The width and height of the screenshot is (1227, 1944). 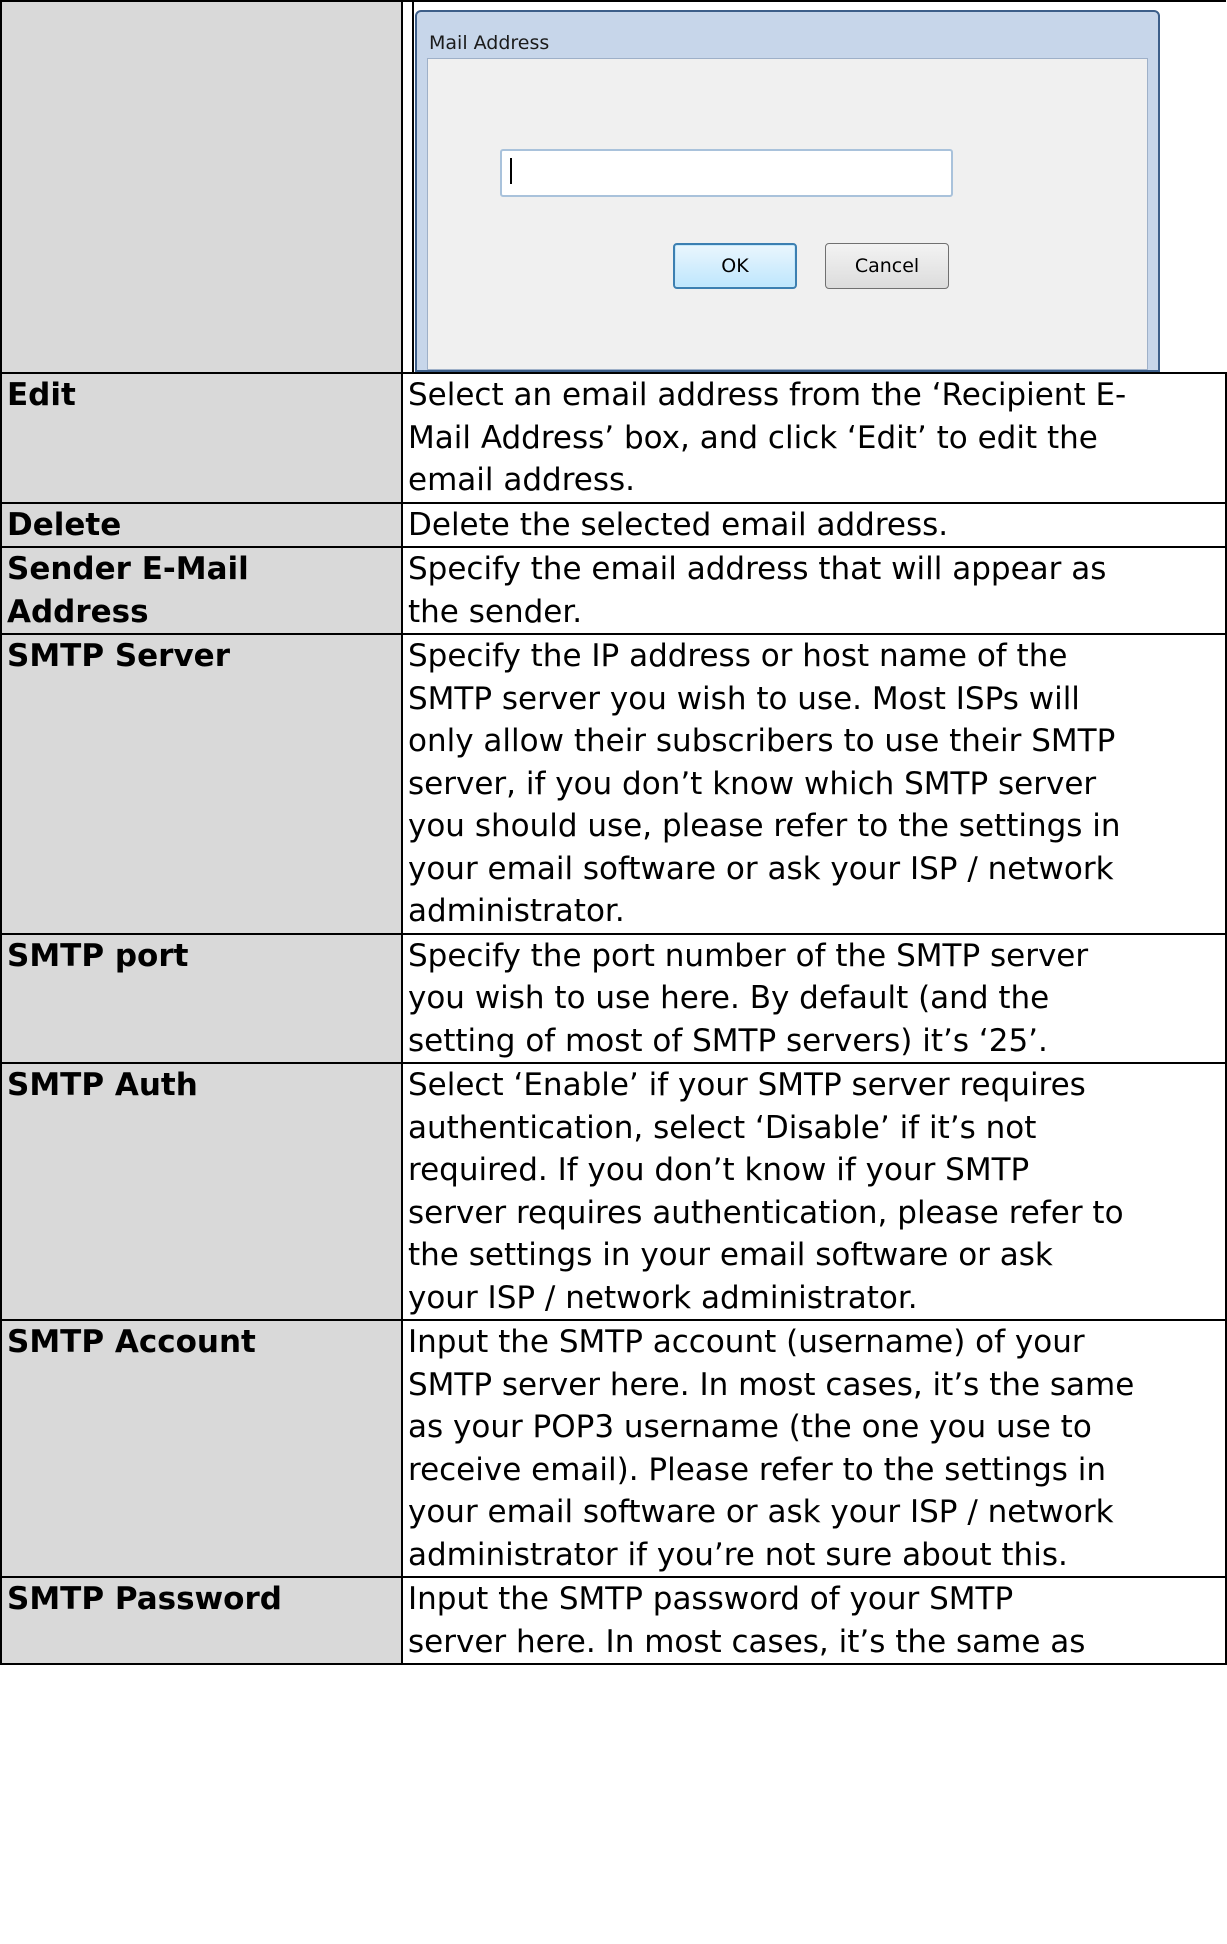 I want to click on row-label-smtp-password: SMTP Password, so click(x=201, y=1620).